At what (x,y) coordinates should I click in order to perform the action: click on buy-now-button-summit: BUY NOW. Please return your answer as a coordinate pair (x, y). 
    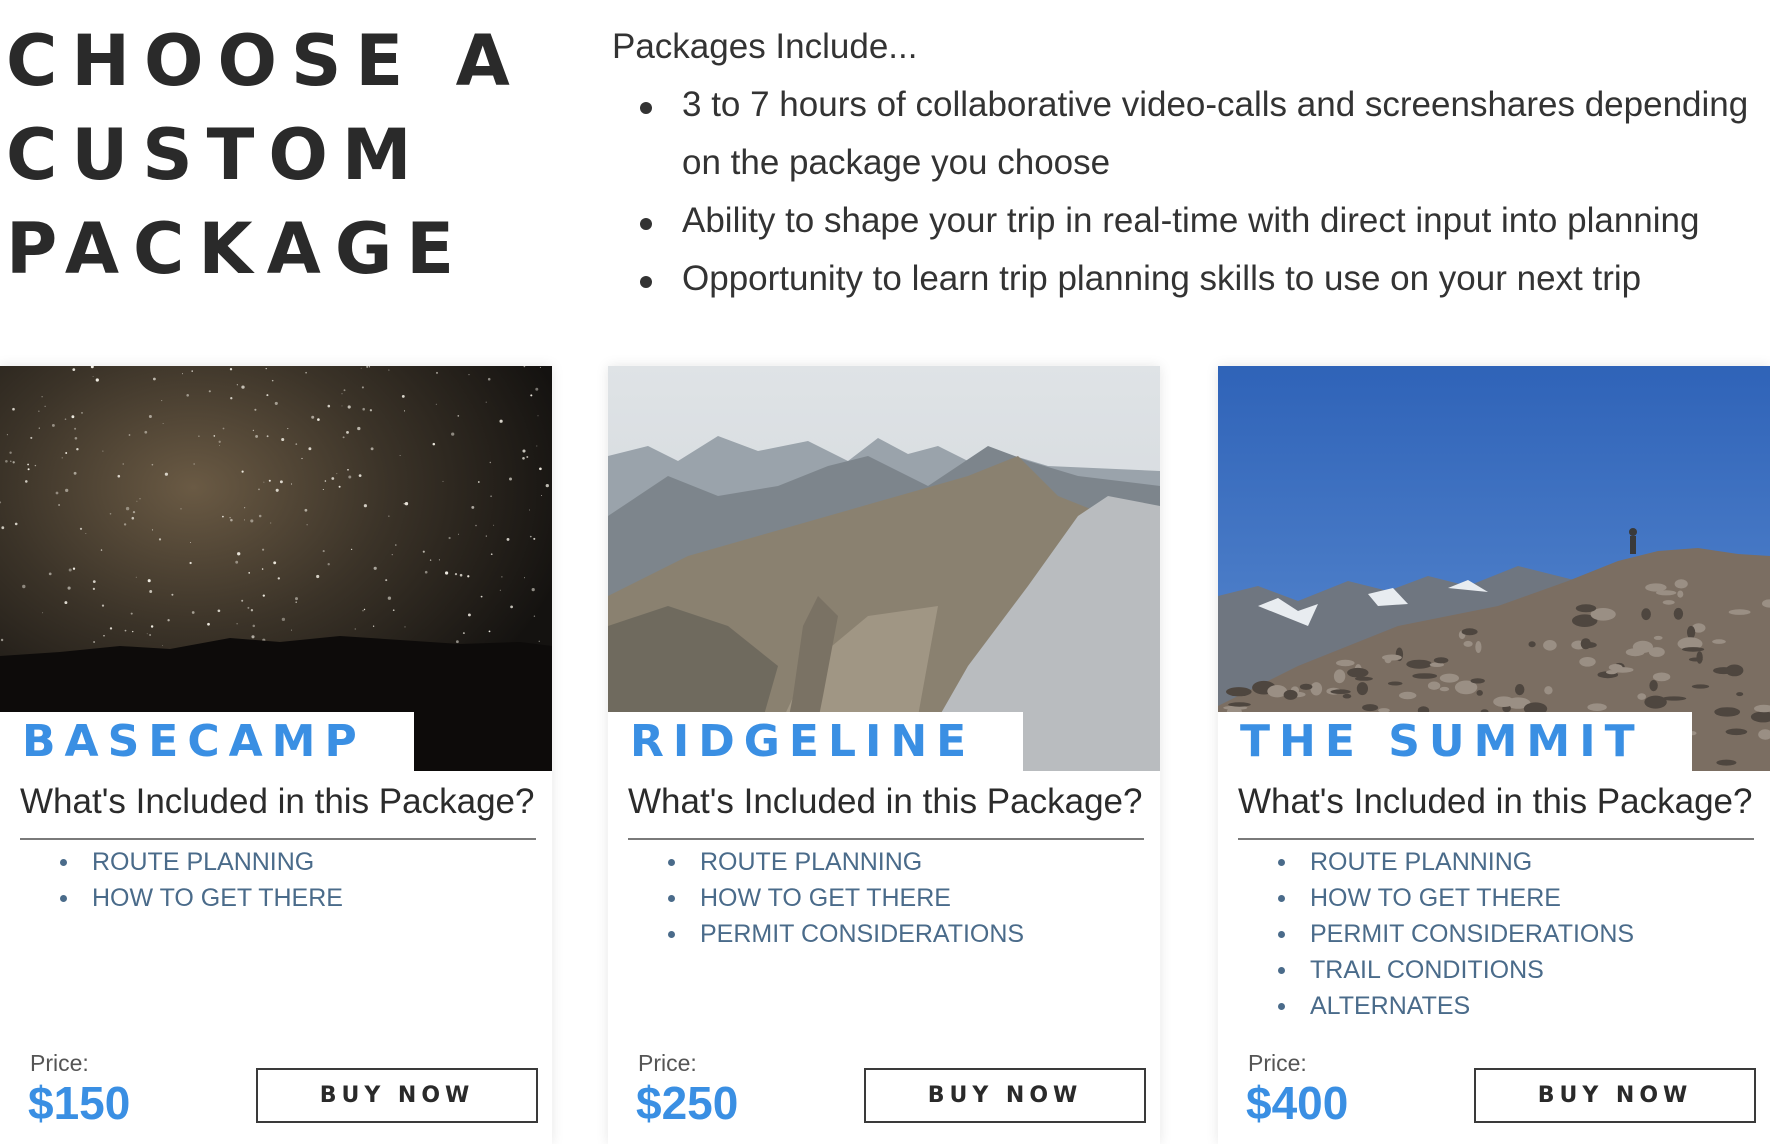
    Looking at the image, I should click on (1615, 1095).